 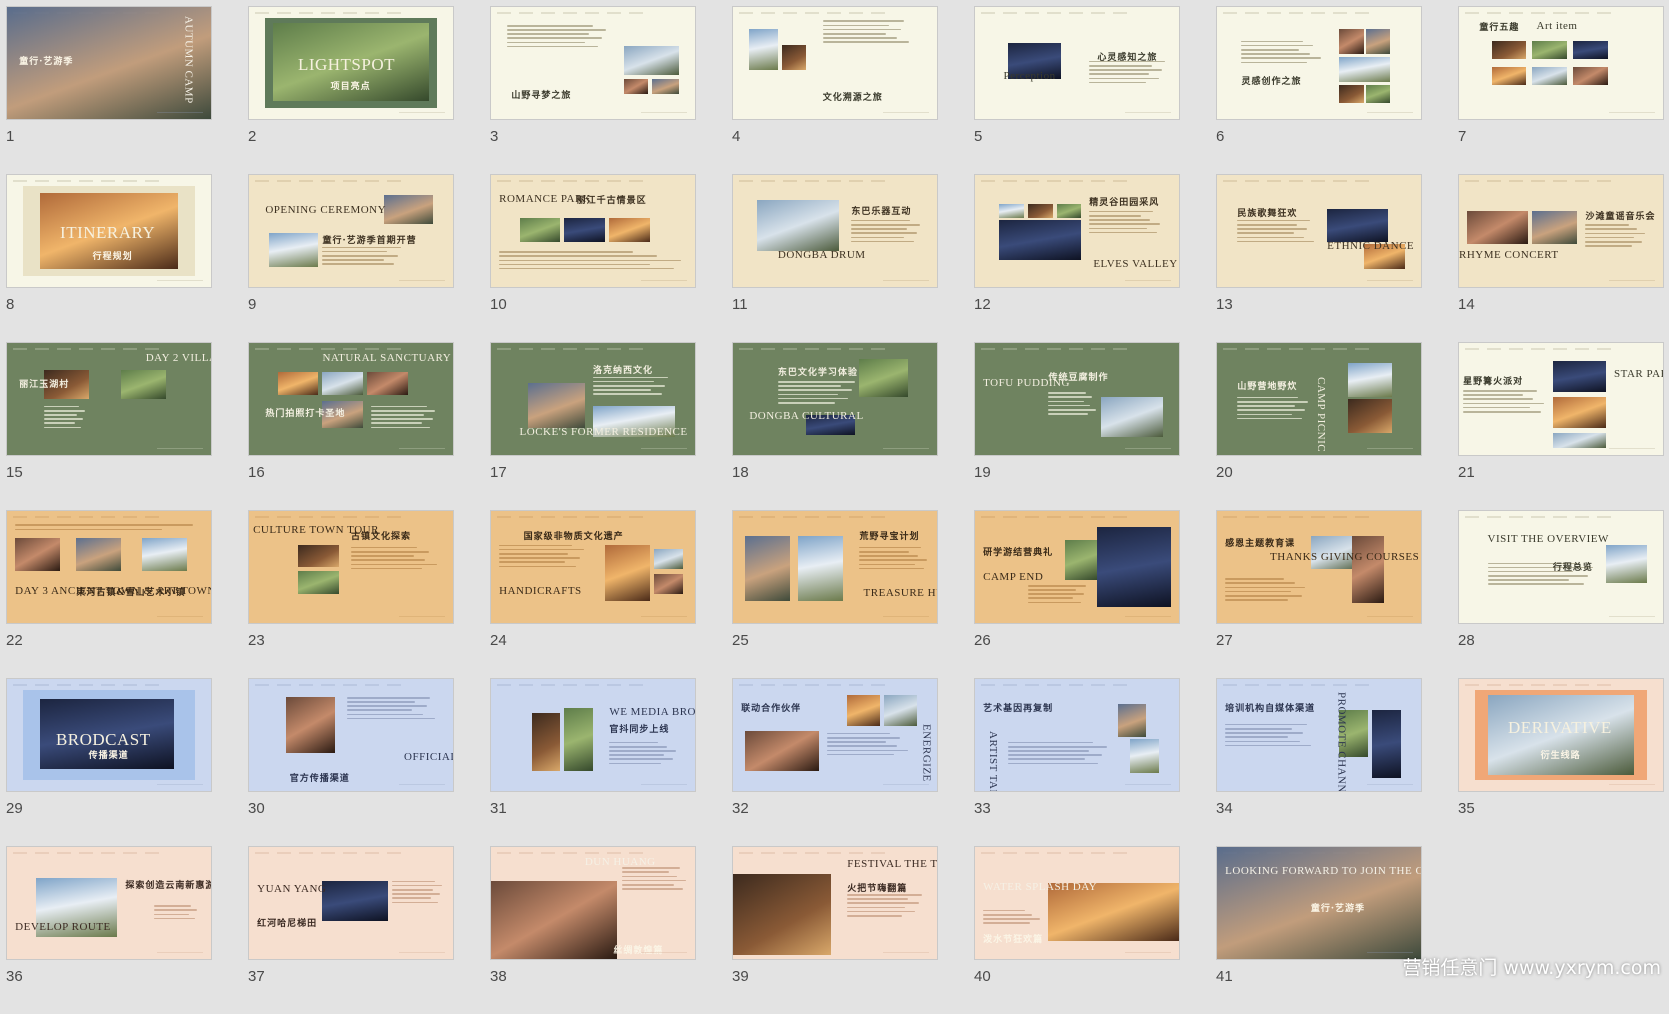 I want to click on slide-number: 32, so click(x=740, y=808).